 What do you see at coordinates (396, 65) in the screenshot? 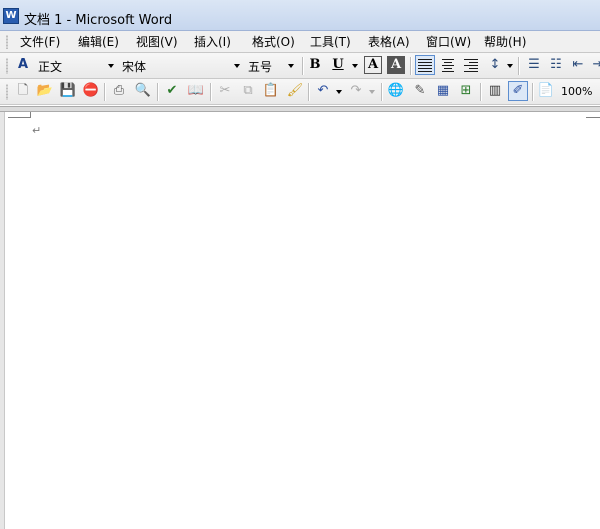
I see `character-shading-button: A` at bounding box center [396, 65].